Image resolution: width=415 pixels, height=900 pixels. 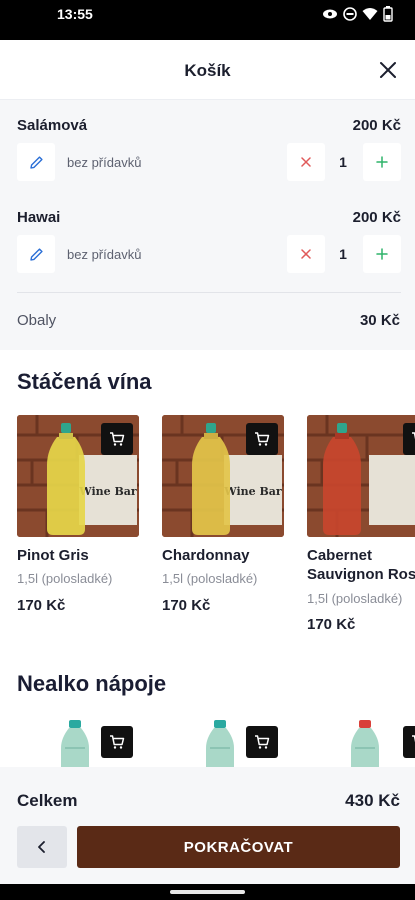 I want to click on close-button, so click(x=388, y=70).